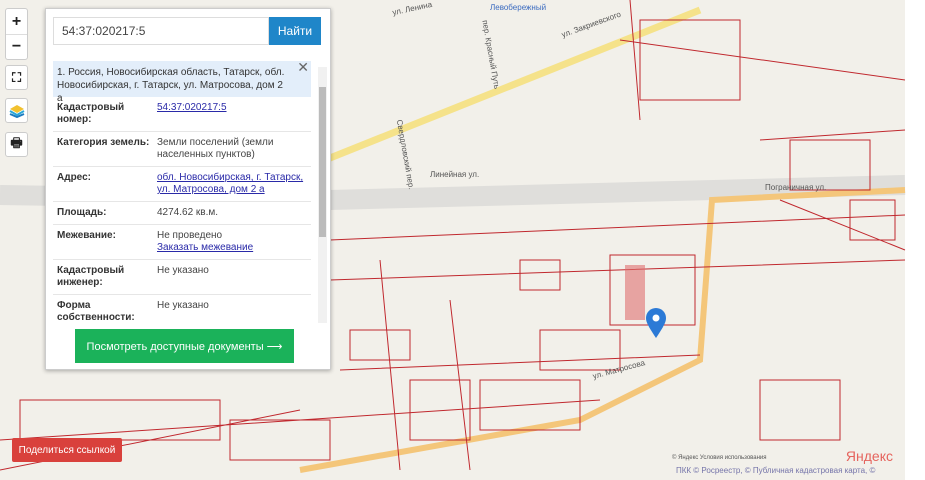 The image size is (925, 480). I want to click on row-label: Кадастровый инженер:, so click(91, 276).